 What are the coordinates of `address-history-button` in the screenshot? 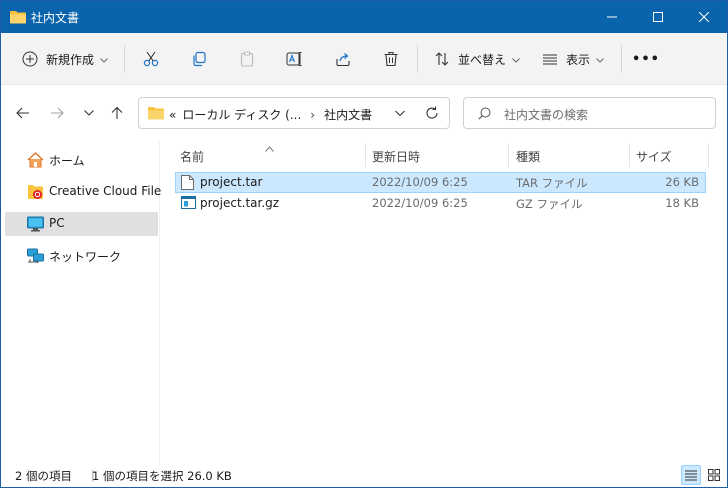 It's located at (400, 114).